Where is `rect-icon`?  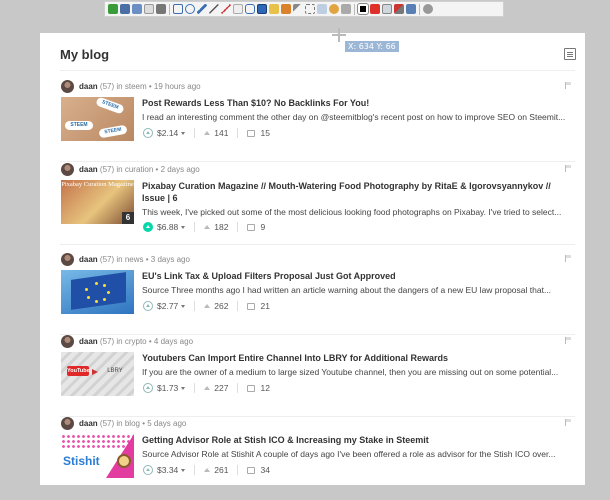 rect-icon is located at coordinates (178, 9).